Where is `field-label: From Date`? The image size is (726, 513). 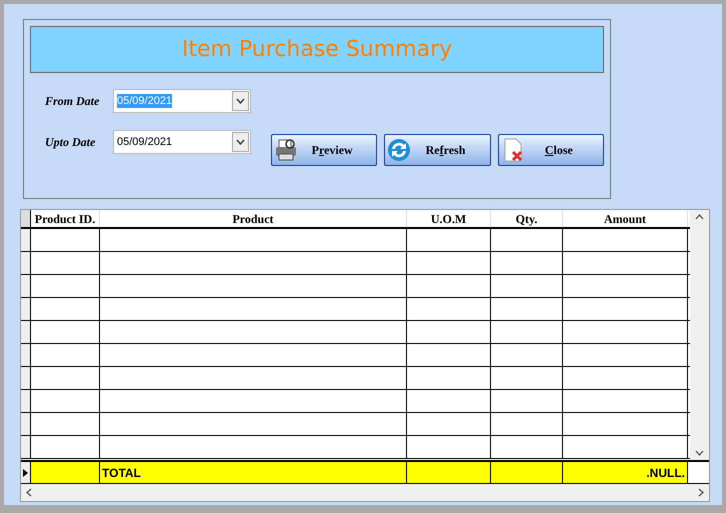 field-label: From Date is located at coordinates (72, 101).